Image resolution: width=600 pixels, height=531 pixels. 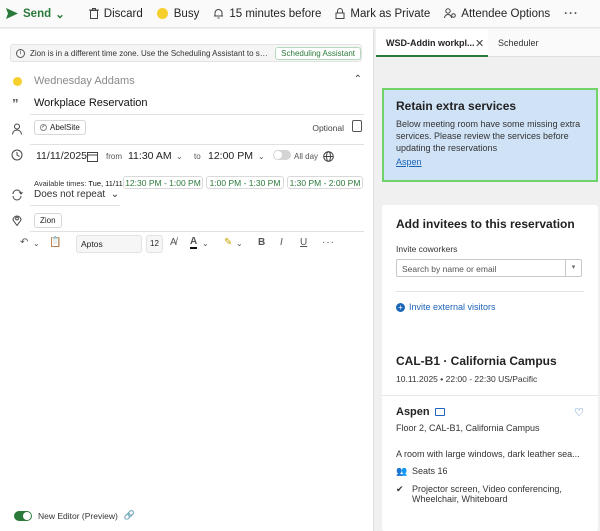 I want to click on organizer-row: Wednesday Addams ⌃, so click(x=187, y=82).